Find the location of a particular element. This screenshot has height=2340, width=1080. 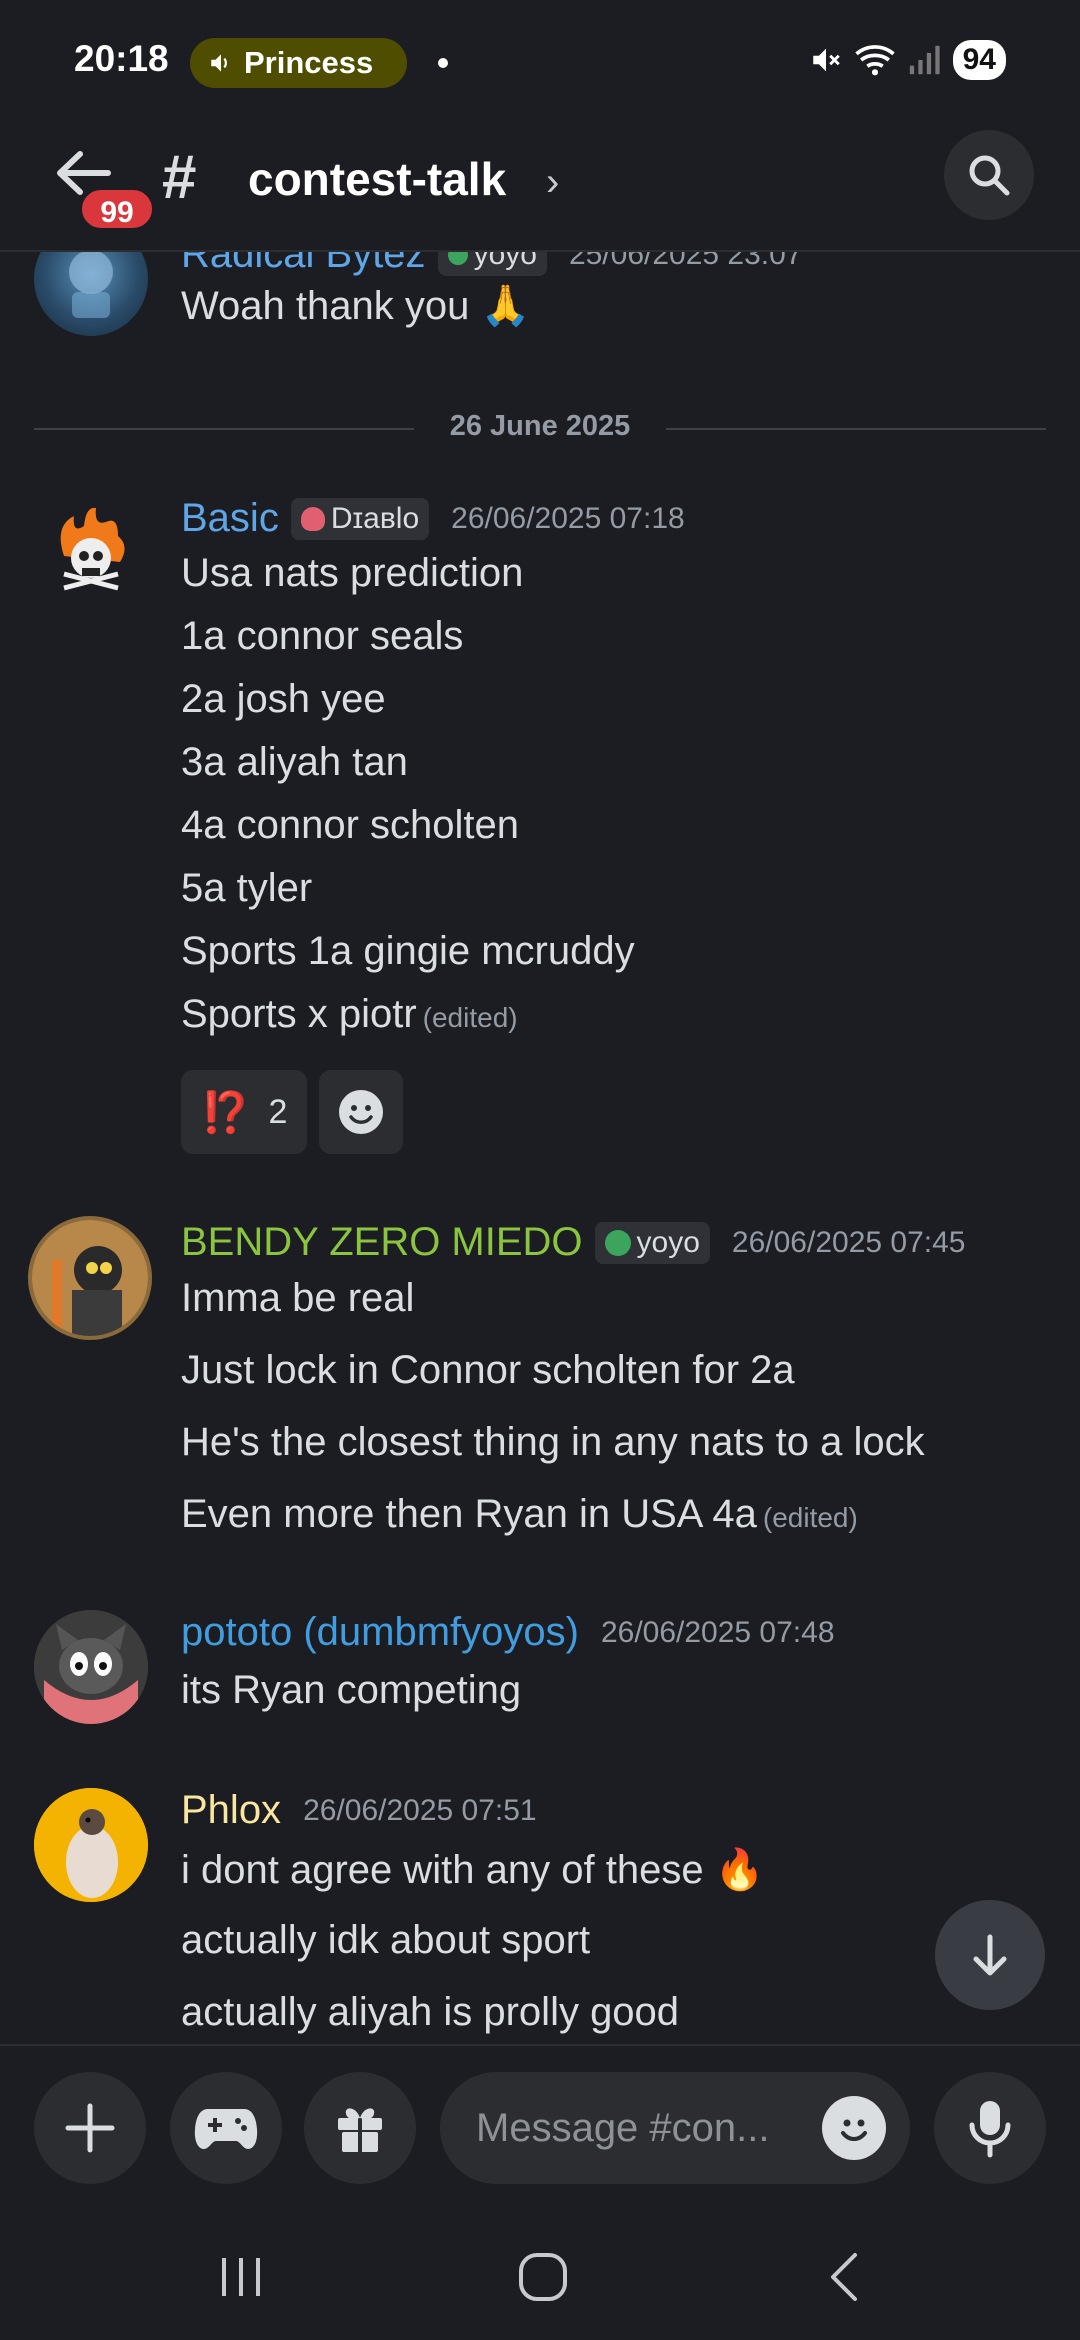

system-navigation-bar is located at coordinates (540, 2276).